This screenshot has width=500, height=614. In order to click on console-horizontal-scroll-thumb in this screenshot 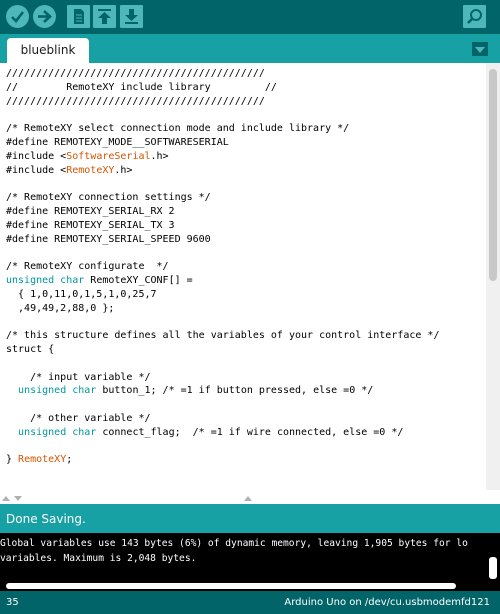, I will do `click(231, 586)`.